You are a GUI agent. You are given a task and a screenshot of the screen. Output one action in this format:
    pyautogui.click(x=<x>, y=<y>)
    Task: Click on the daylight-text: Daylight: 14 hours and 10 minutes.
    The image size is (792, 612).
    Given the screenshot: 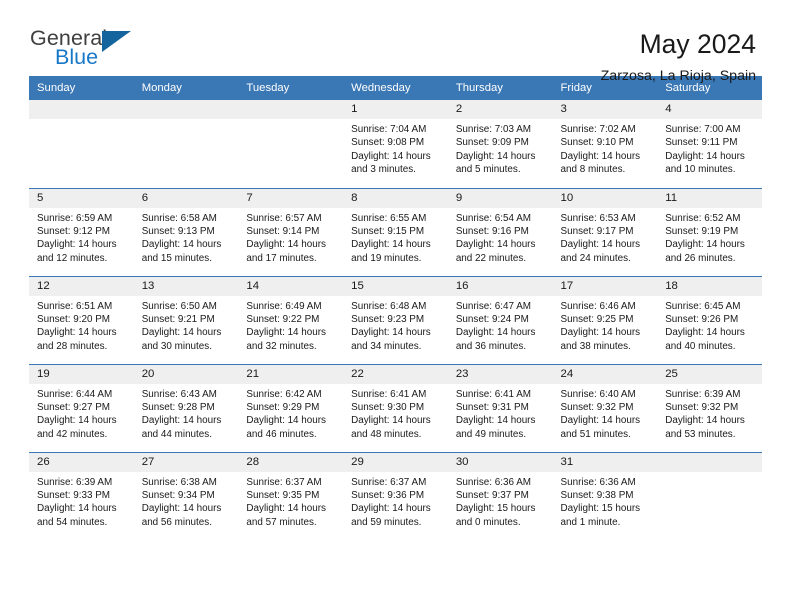 What is the action you would take?
    pyautogui.click(x=705, y=163)
    